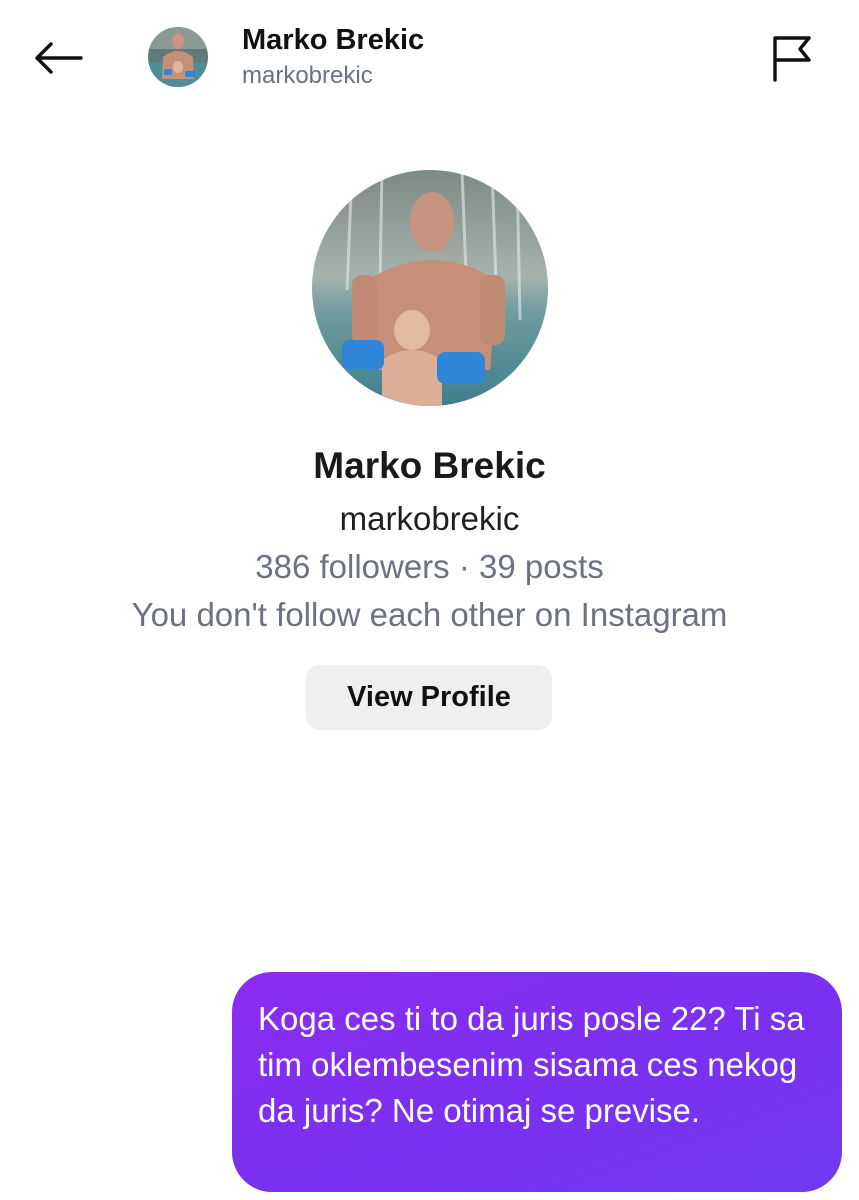 The width and height of the screenshot is (859, 1200). What do you see at coordinates (429, 465) in the screenshot?
I see `profile-name: Marko Brekic` at bounding box center [429, 465].